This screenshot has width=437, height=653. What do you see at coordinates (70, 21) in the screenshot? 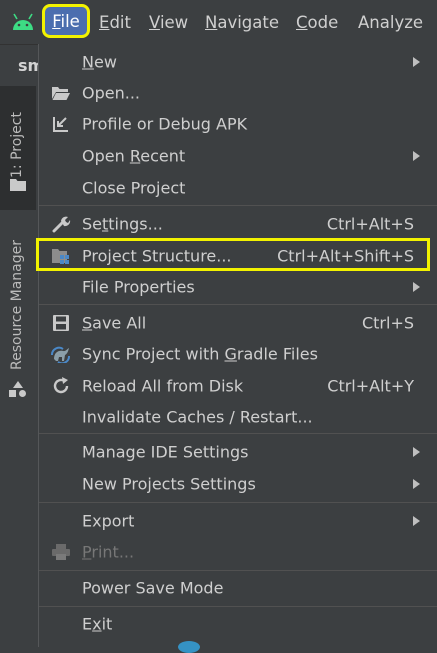
I see `menu-file-label: ile` at bounding box center [70, 21].